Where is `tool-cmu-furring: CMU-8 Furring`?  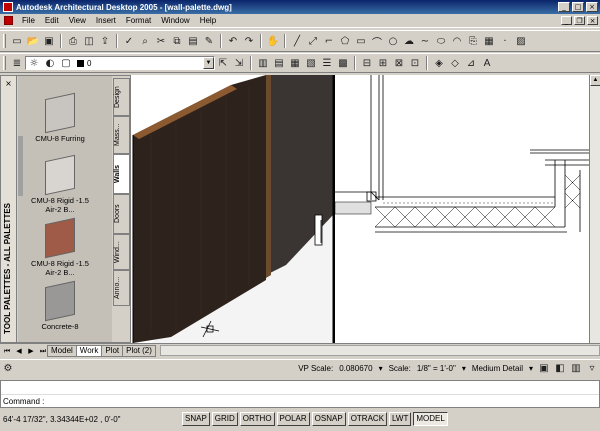 tool-cmu-furring: CMU-8 Furring is located at coordinates (60, 117).